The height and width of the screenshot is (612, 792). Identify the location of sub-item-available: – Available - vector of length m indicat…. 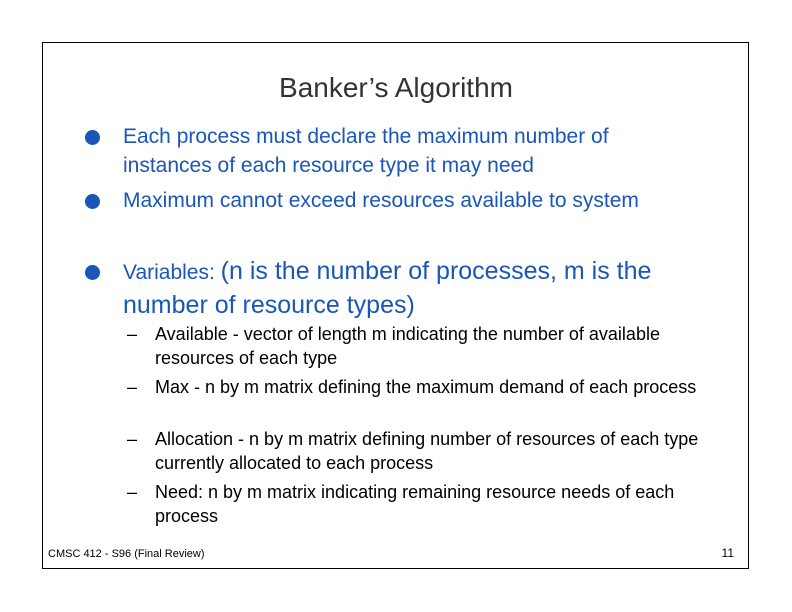
(421, 346).